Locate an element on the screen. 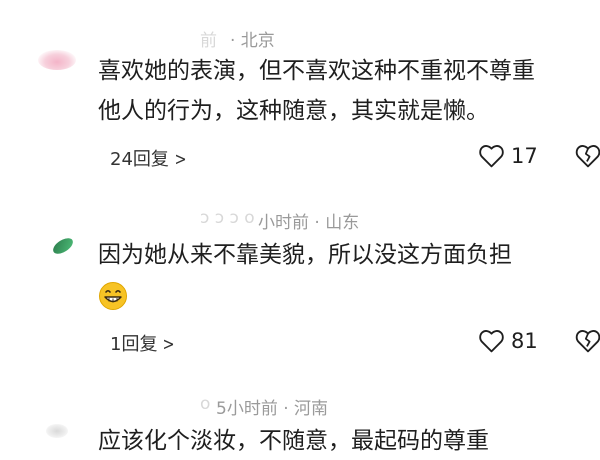 The height and width of the screenshot is (460, 600). author-name: o is located at coordinates (205, 404).